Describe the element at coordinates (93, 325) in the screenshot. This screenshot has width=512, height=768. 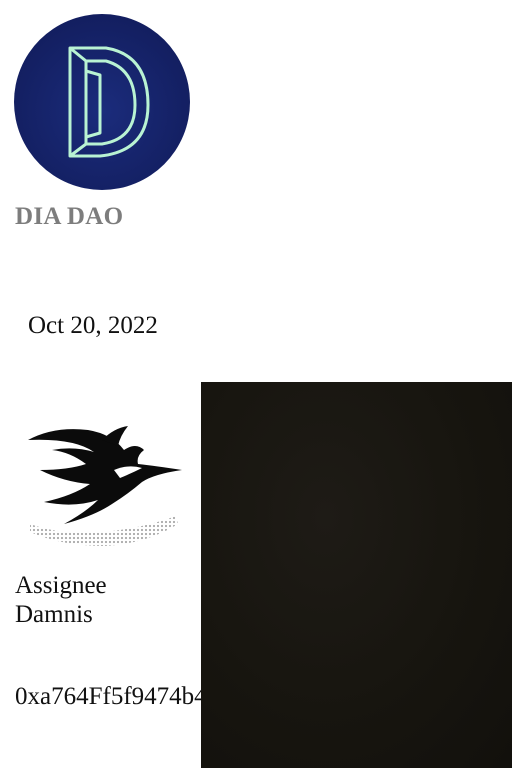
I see `proposal-date: Oct 20, 2022` at that location.